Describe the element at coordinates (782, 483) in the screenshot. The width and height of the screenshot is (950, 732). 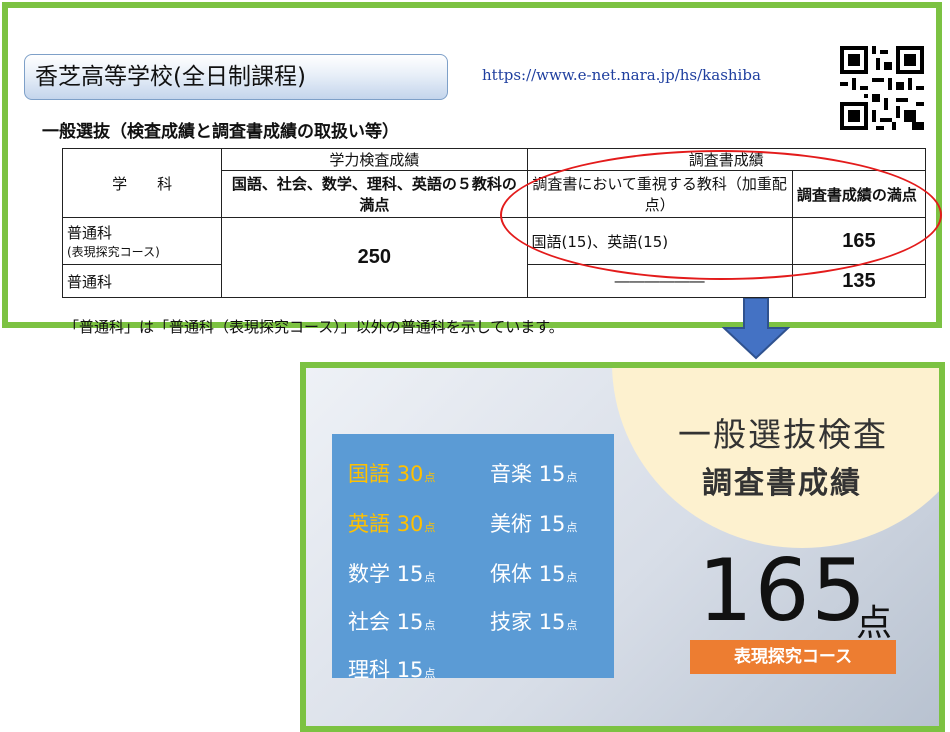
I see `summary-heading-line2: 調査書成績` at that location.